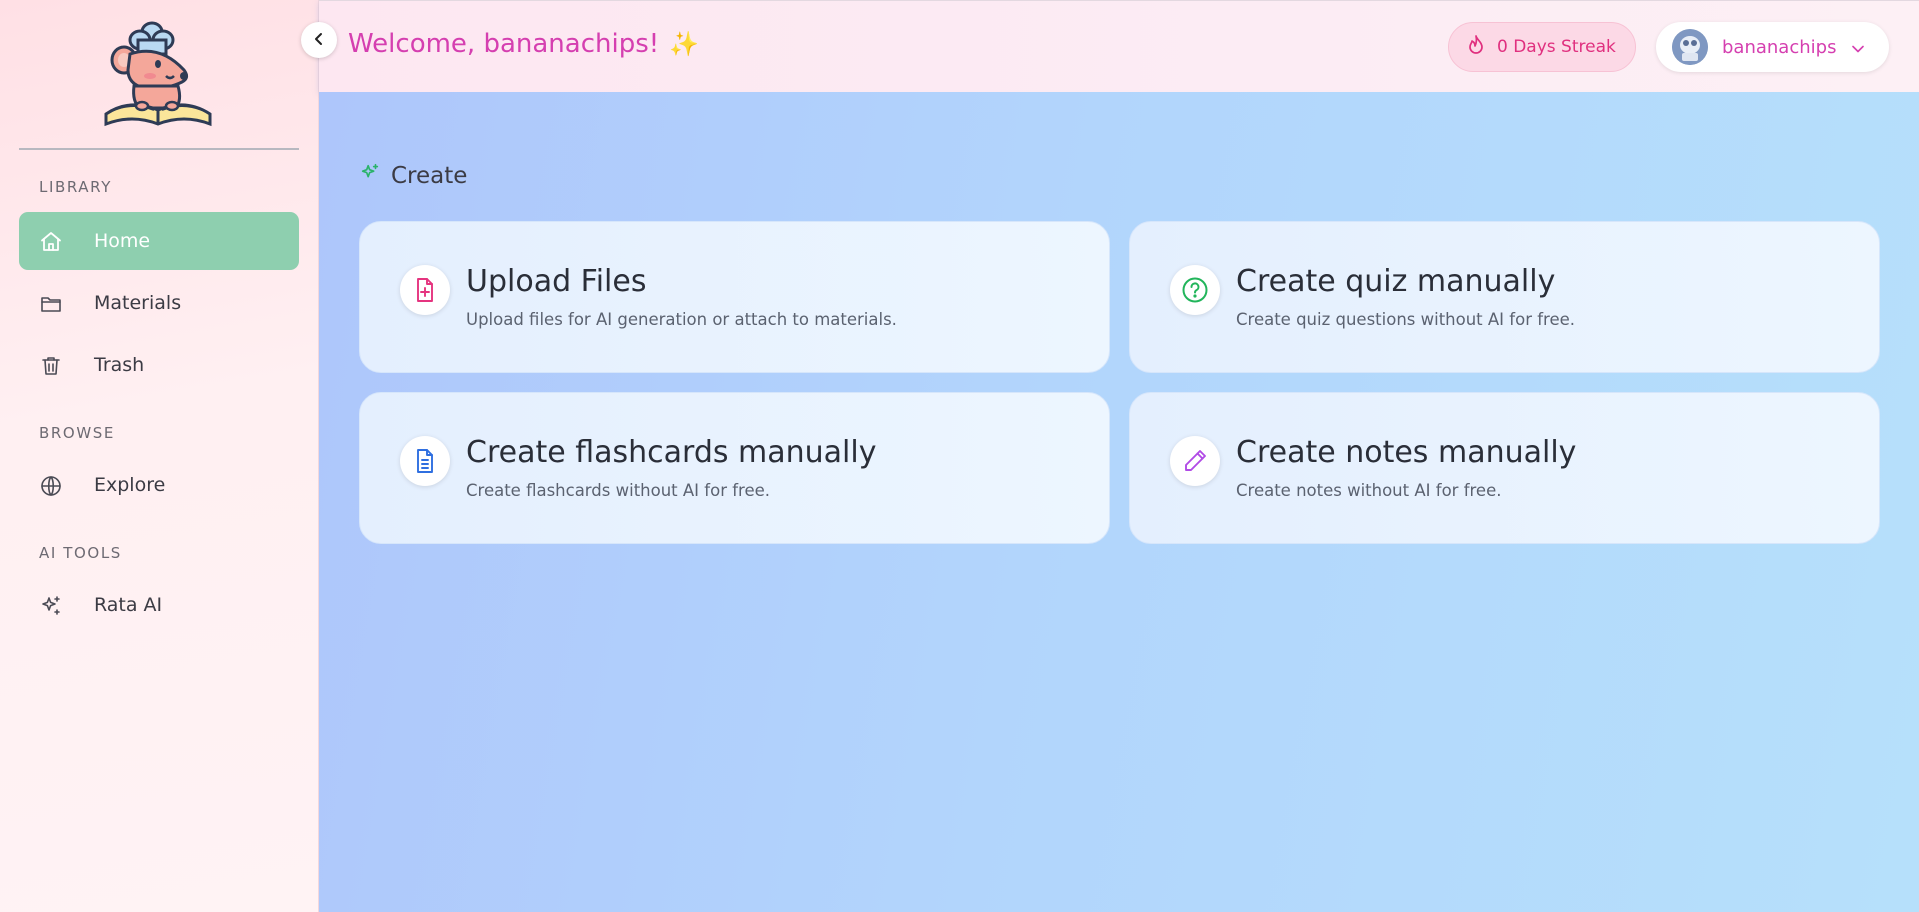  What do you see at coordinates (1556, 47) in the screenshot?
I see `streak-label: 0 Days Streak` at bounding box center [1556, 47].